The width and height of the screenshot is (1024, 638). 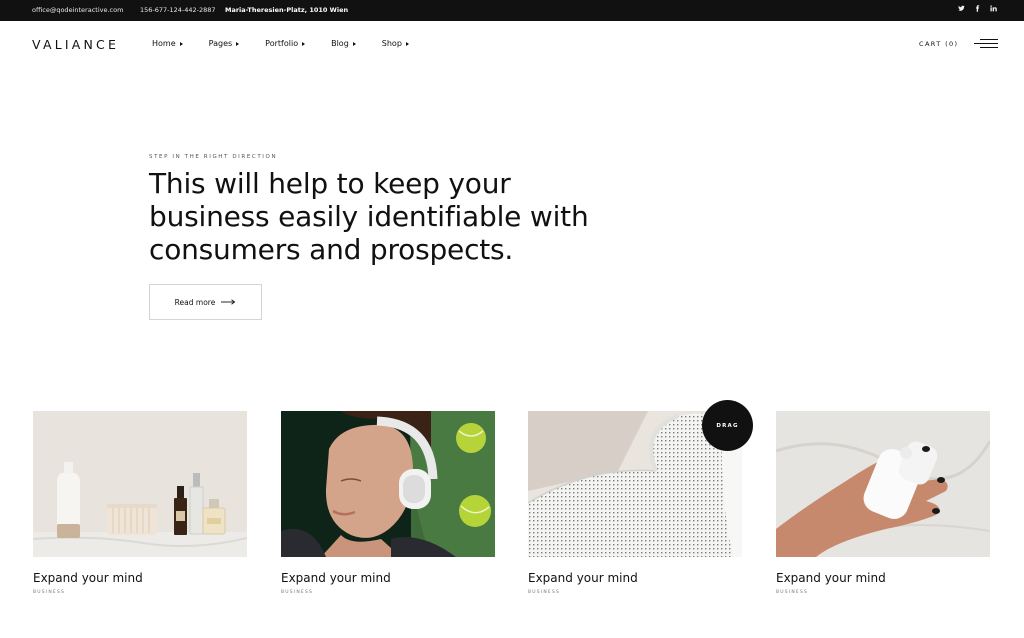 I want to click on nav-item-shop: Shop, so click(x=395, y=43).